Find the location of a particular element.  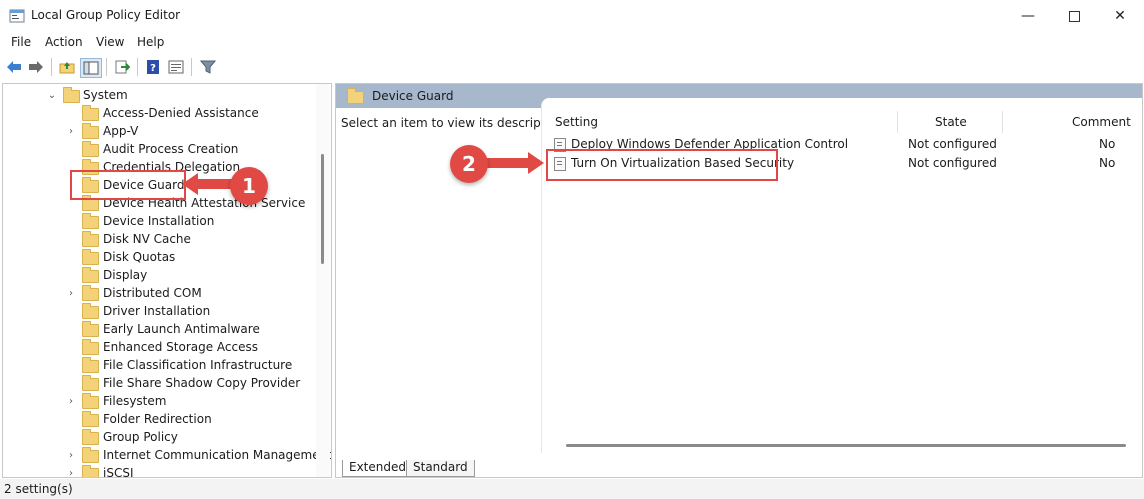

export-icon is located at coordinates (122, 67).